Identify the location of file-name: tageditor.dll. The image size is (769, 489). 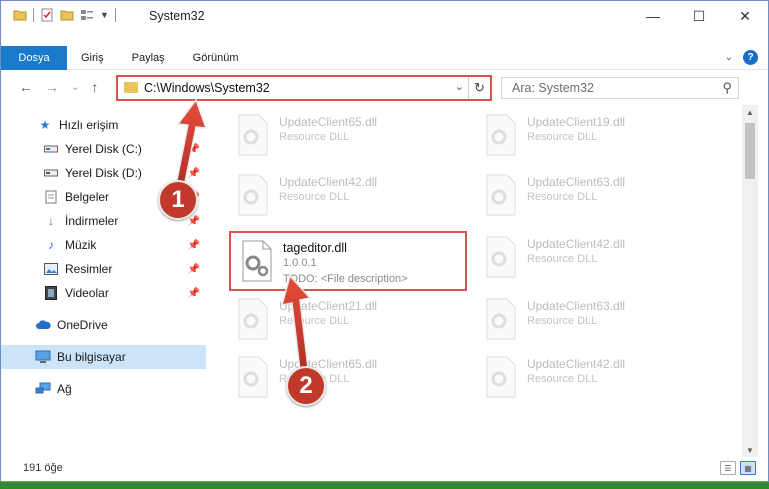
(315, 248).